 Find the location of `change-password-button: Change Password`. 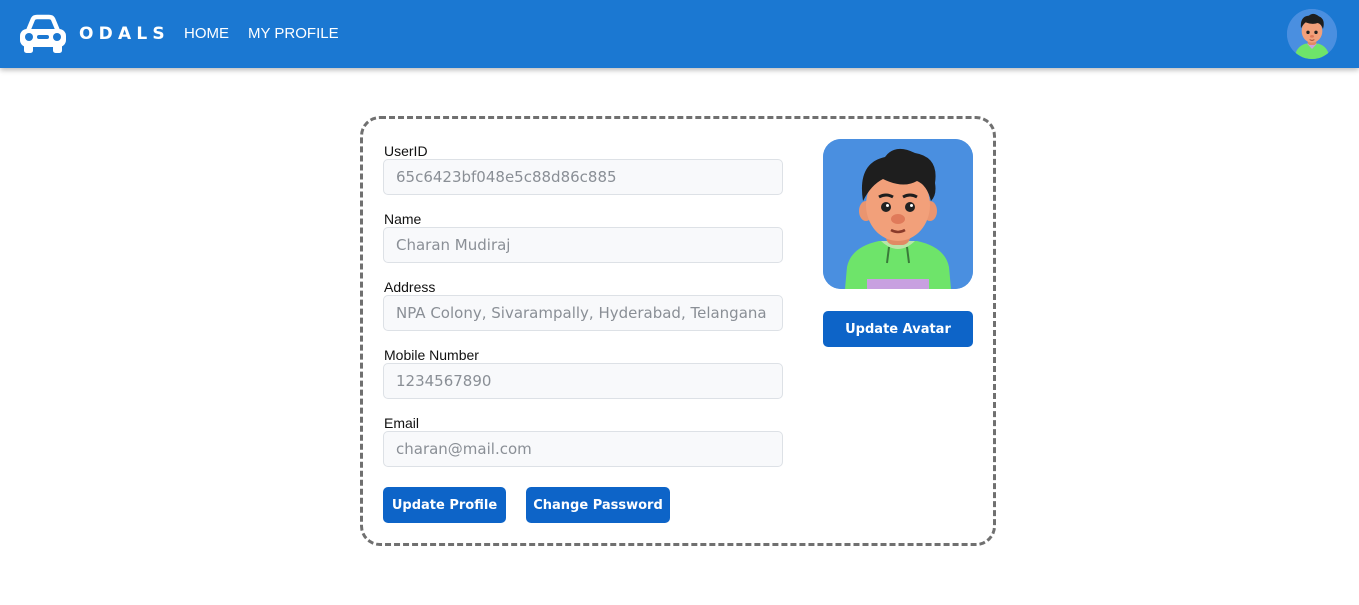

change-password-button: Change Password is located at coordinates (598, 505).